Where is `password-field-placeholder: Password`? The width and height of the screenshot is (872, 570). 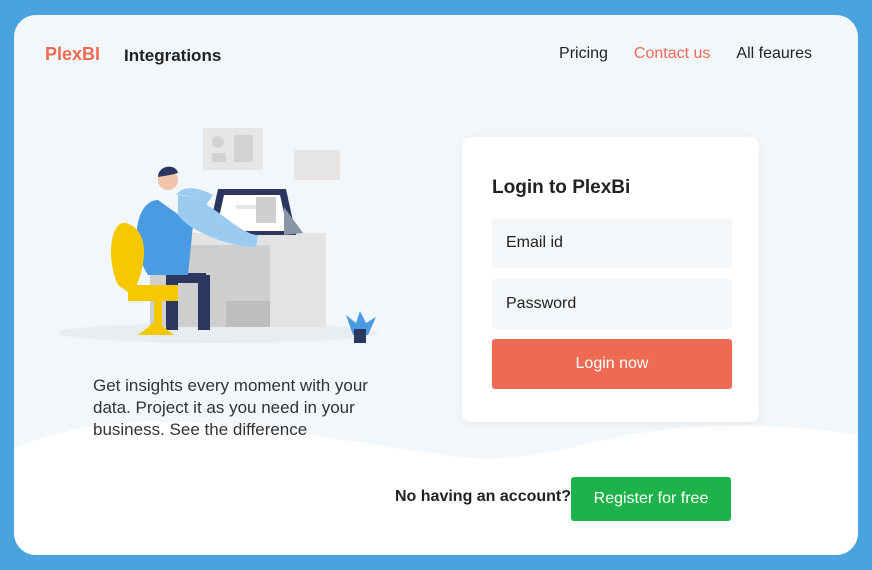 password-field-placeholder: Password is located at coordinates (541, 303).